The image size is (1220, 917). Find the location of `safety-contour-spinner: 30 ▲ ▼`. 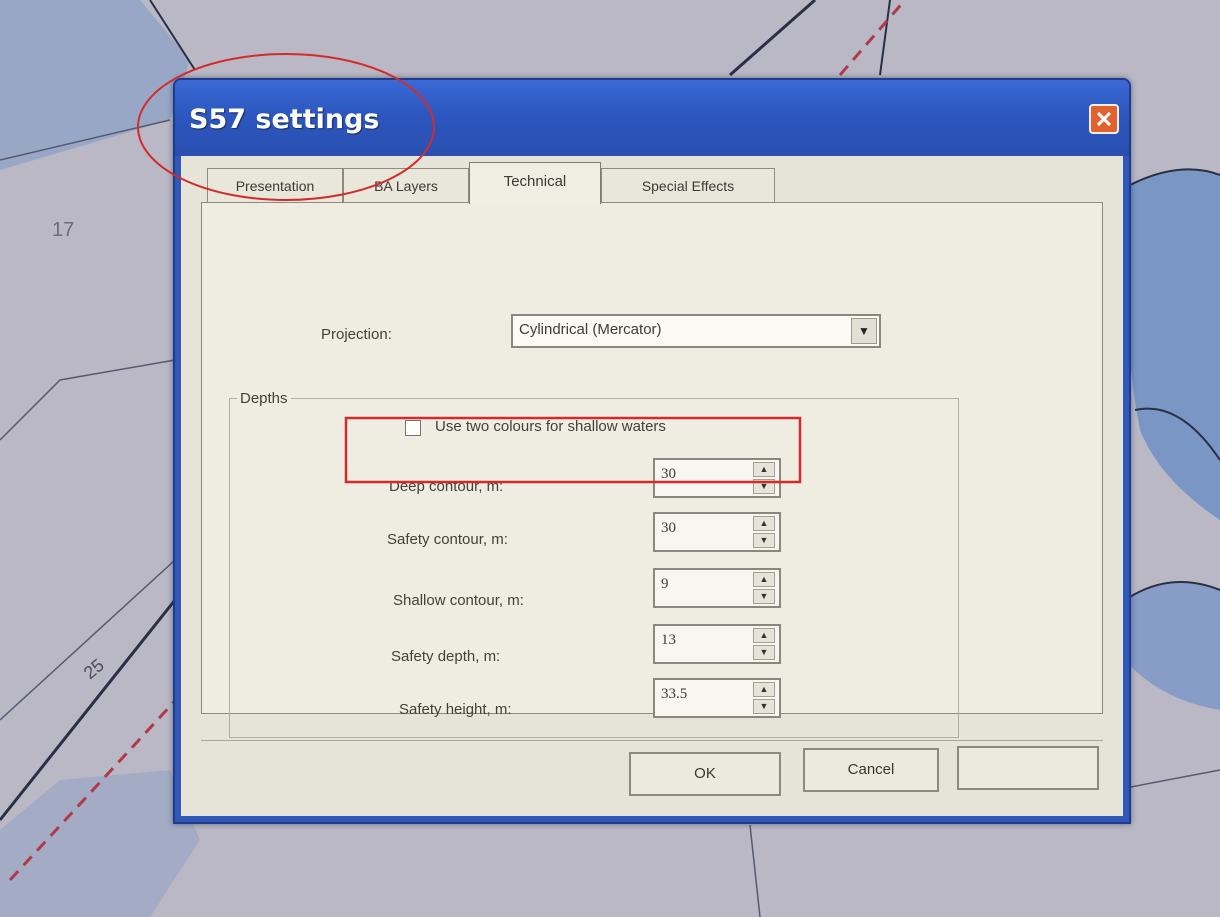

safety-contour-spinner: 30 ▲ ▼ is located at coordinates (717, 532).